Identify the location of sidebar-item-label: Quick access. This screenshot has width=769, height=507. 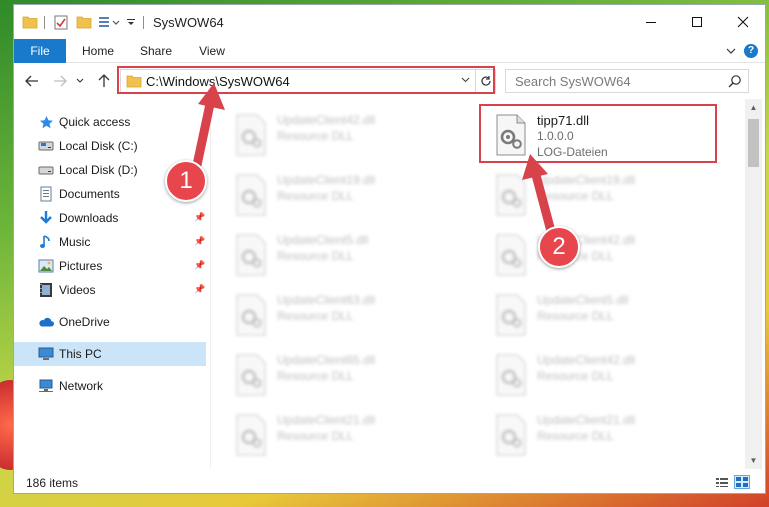
(95, 122).